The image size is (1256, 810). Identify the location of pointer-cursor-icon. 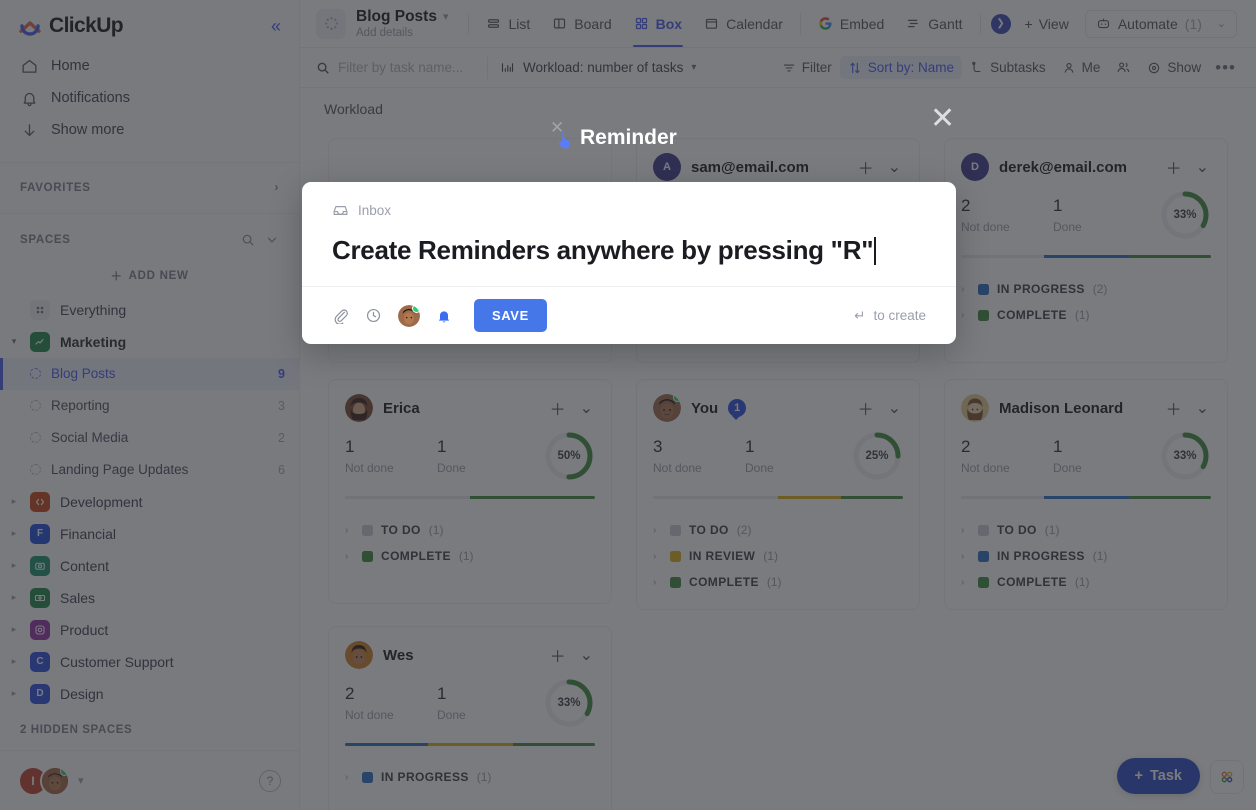
(564, 140).